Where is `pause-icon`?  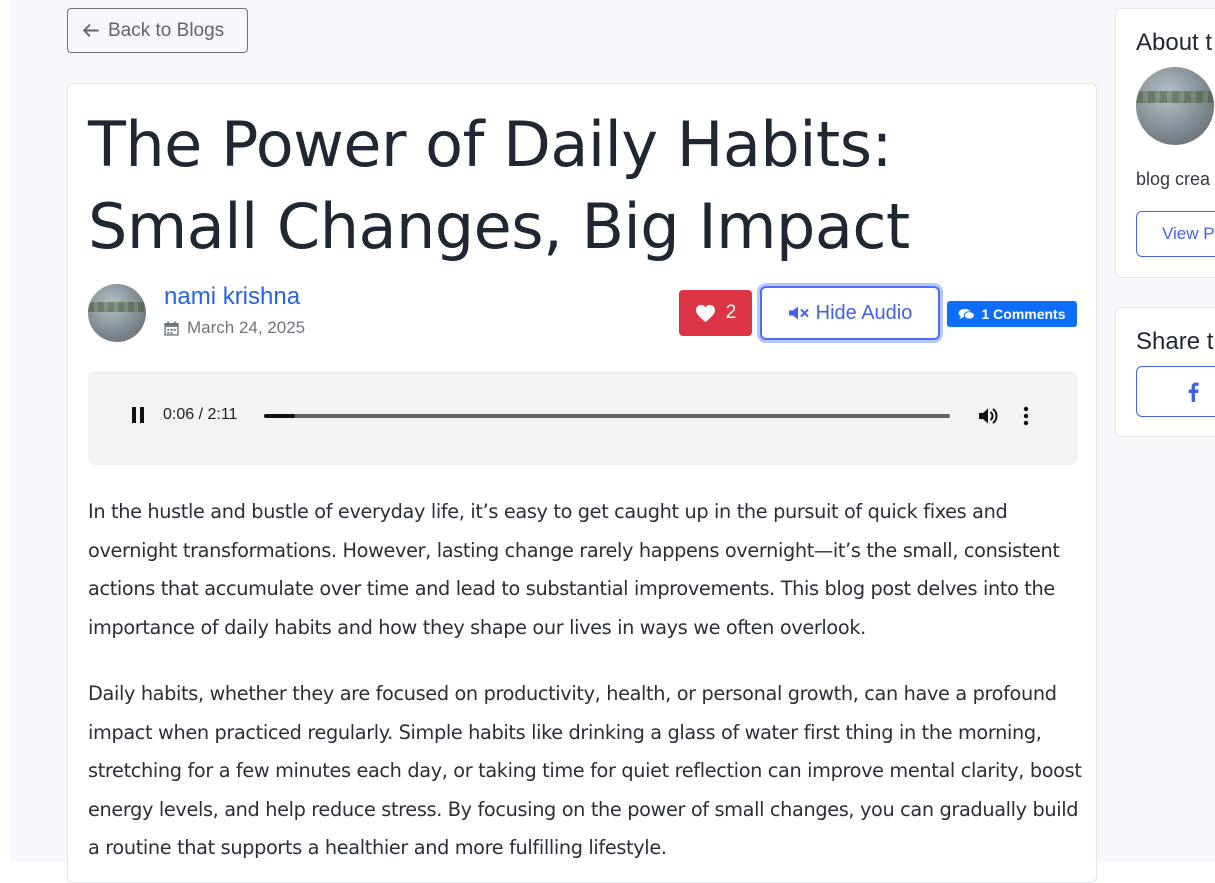 pause-icon is located at coordinates (138, 416).